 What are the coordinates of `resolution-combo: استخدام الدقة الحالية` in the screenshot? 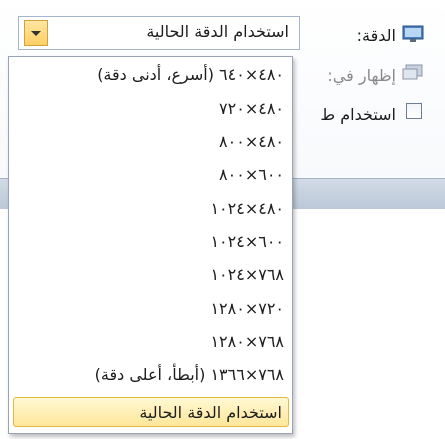 It's located at (159, 33).